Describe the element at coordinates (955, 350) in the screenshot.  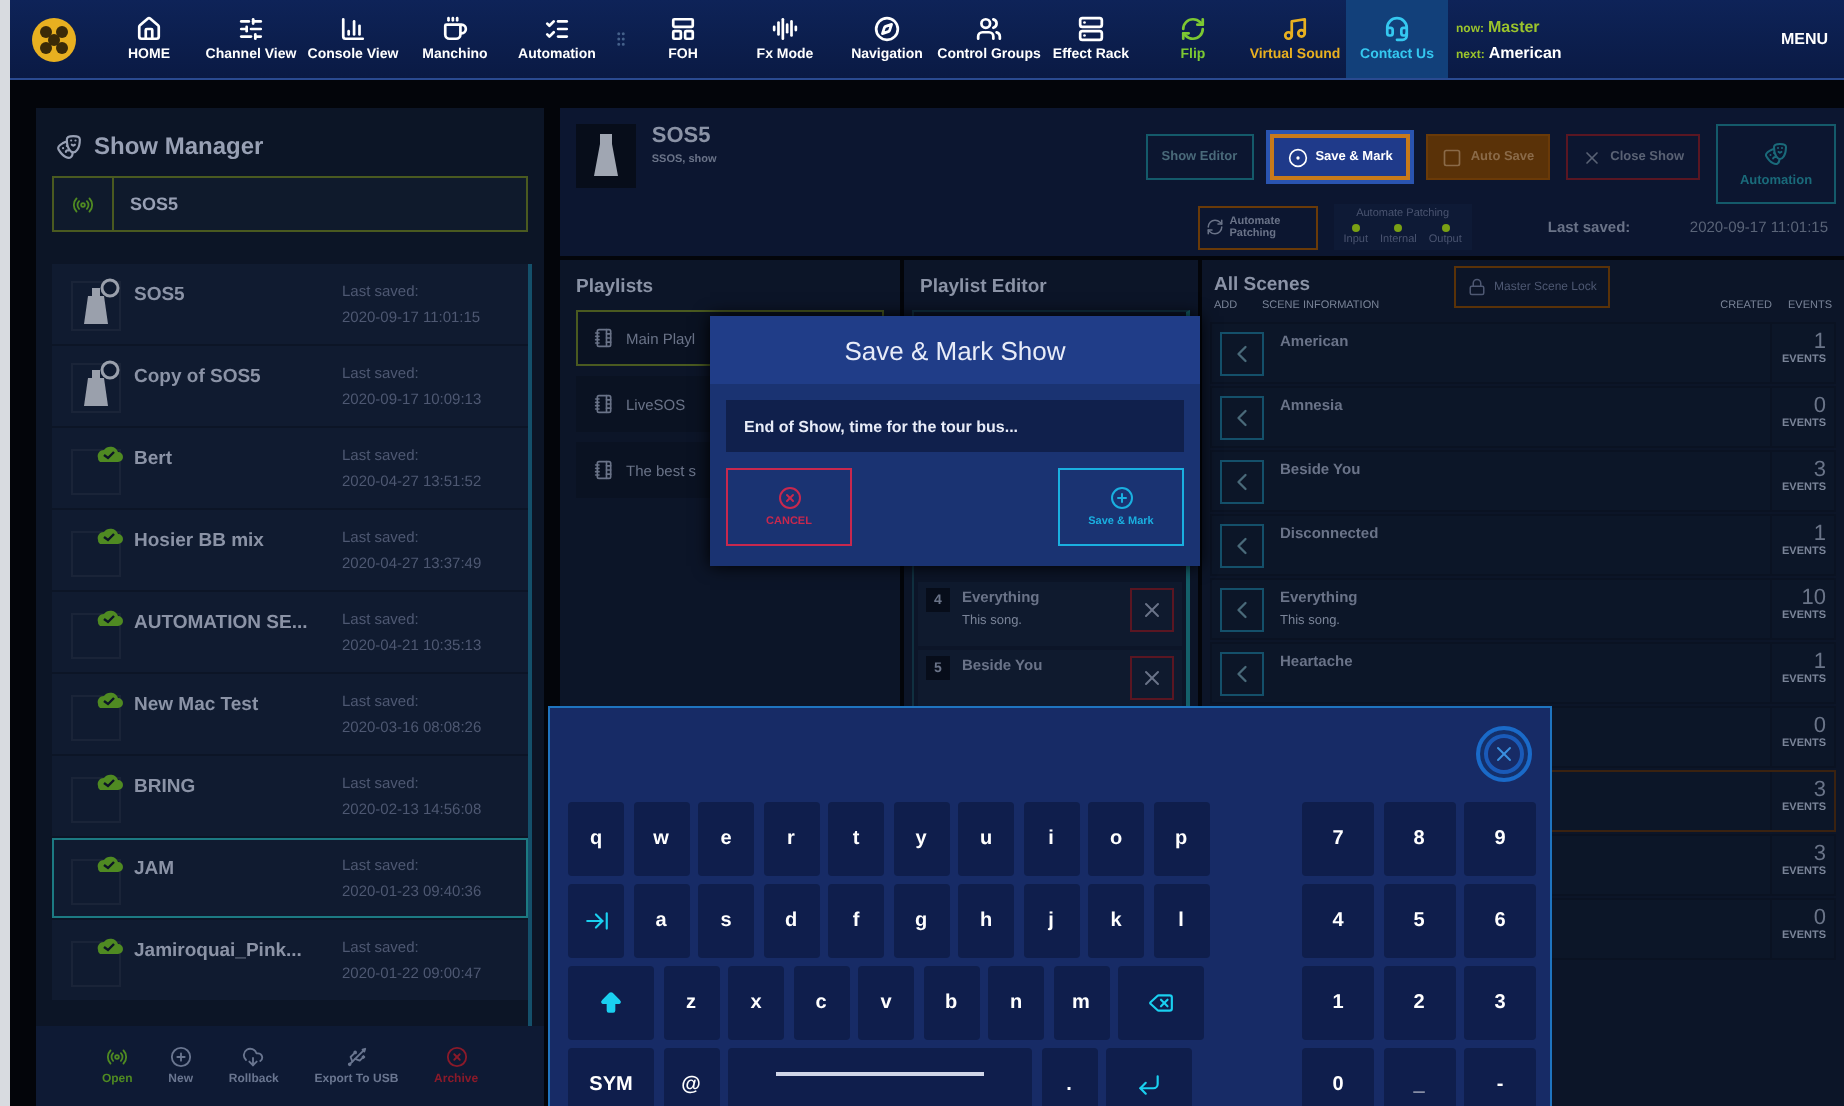
I see `dialog-title: Save & Mark Show` at that location.